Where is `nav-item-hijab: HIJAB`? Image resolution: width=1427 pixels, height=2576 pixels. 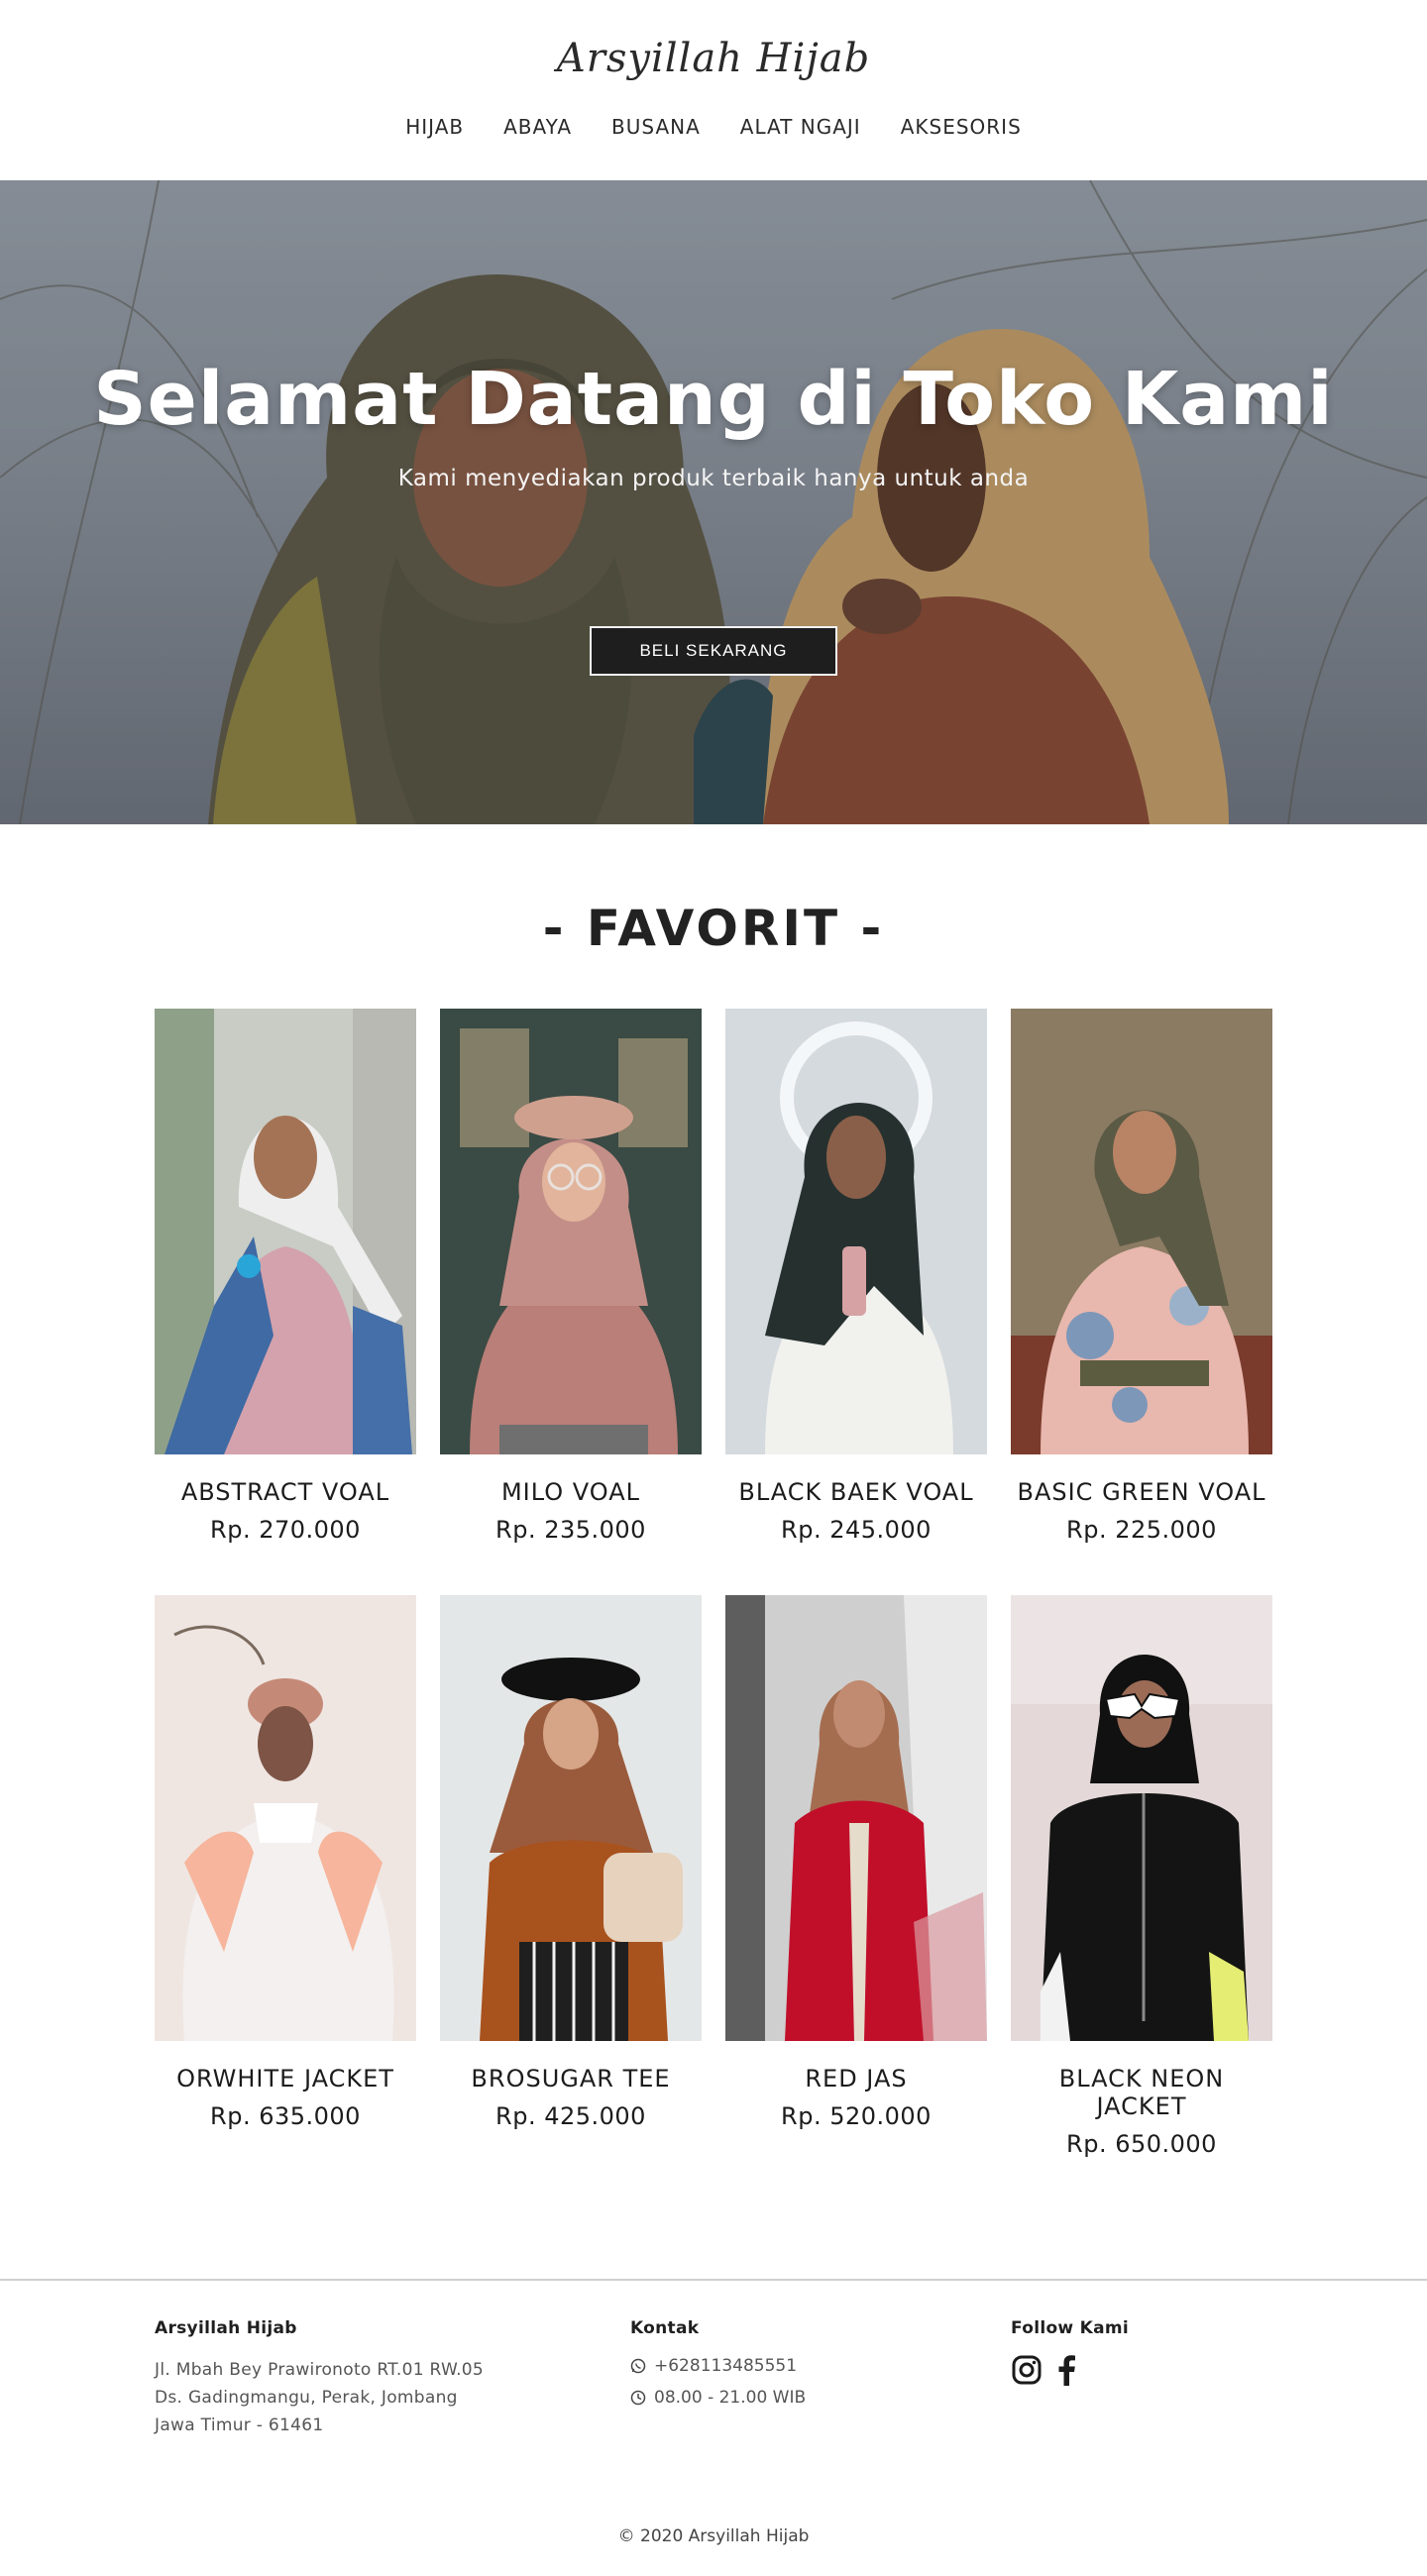
nav-item-hijab: HIJAB is located at coordinates (434, 127).